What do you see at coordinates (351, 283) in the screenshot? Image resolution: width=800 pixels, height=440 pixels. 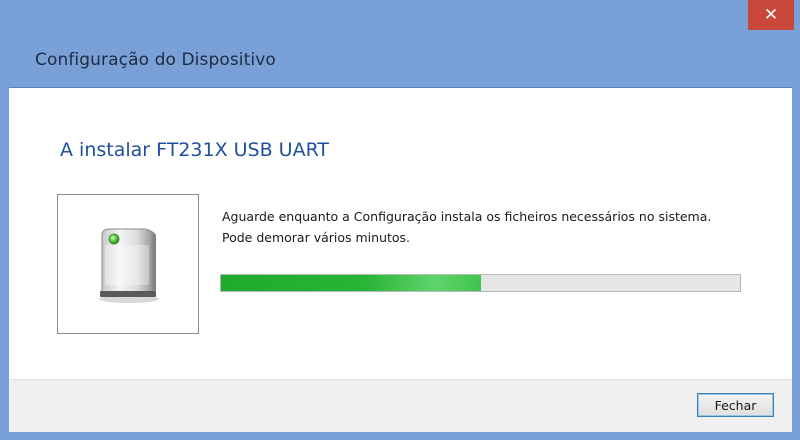 I see `progress-fill` at bounding box center [351, 283].